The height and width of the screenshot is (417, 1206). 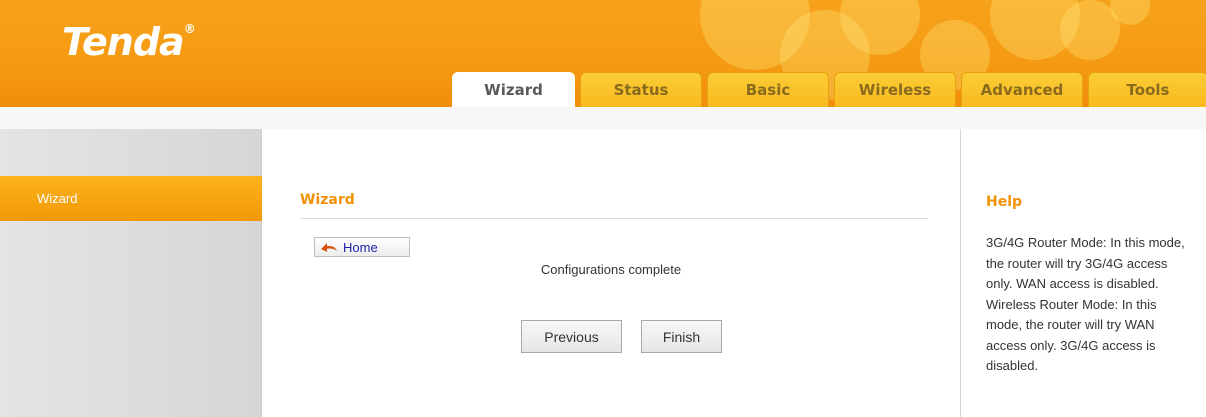 I want to click on tenda-logo: Tenda®, so click(x=129, y=42).